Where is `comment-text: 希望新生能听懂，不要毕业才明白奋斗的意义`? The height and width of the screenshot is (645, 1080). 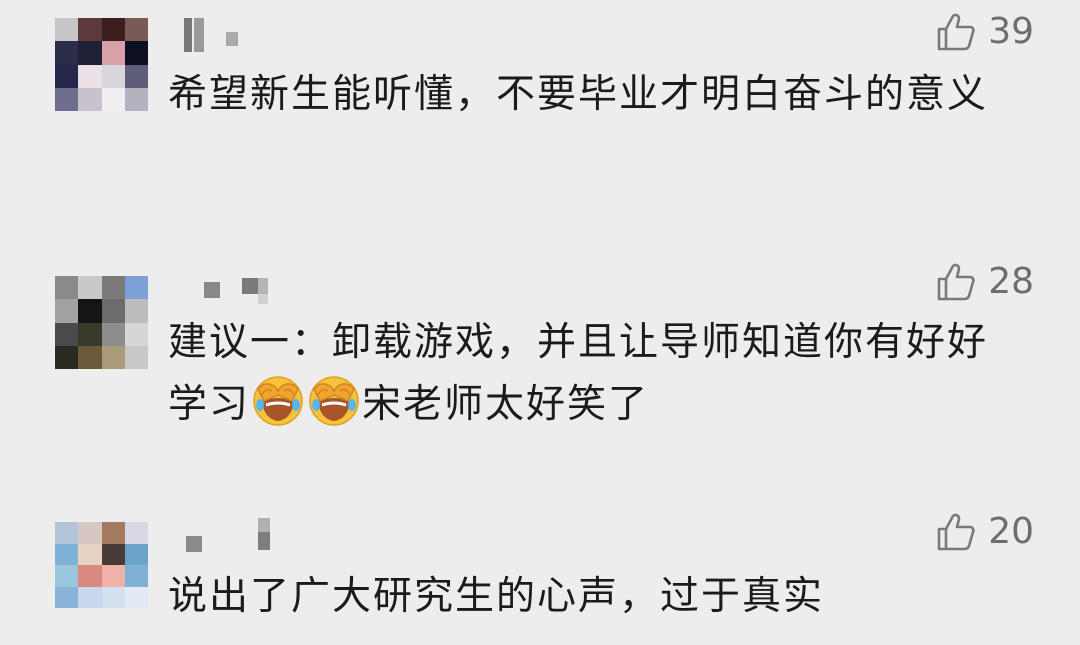
comment-text: 希望新生能听懂，不要毕业才明白奋斗的意义 is located at coordinates (578, 94).